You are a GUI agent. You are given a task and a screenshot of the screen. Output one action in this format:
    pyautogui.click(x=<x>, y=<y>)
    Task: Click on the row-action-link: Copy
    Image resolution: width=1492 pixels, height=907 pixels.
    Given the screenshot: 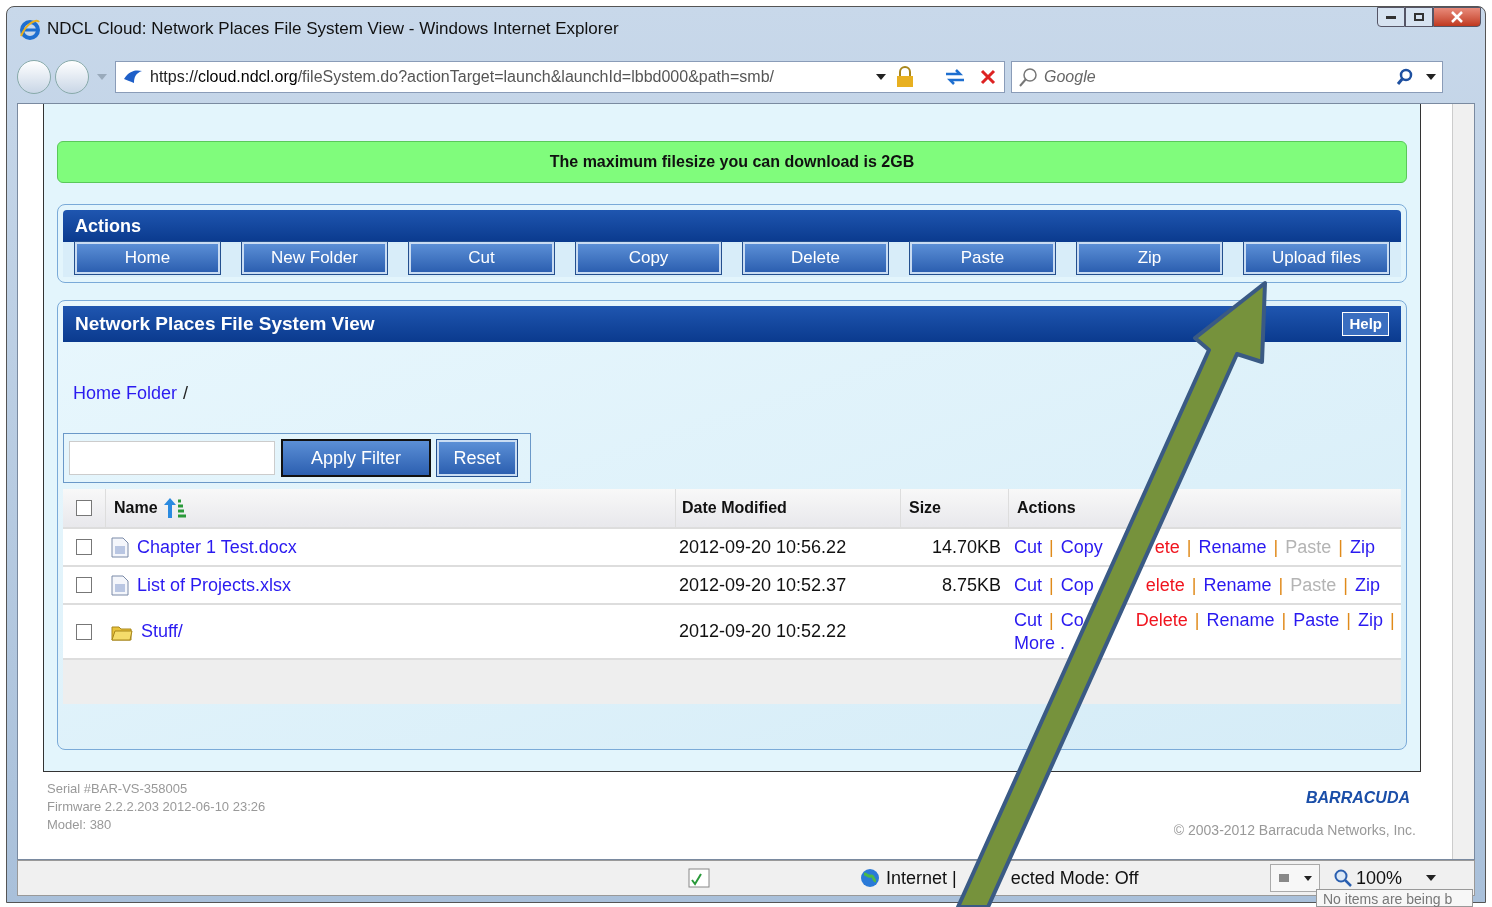 What is the action you would take?
    pyautogui.click(x=1081, y=547)
    